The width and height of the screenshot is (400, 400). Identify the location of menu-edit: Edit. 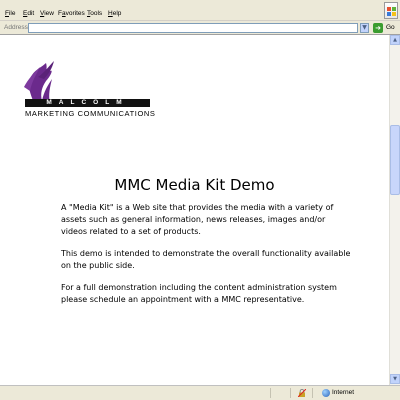
(28, 13).